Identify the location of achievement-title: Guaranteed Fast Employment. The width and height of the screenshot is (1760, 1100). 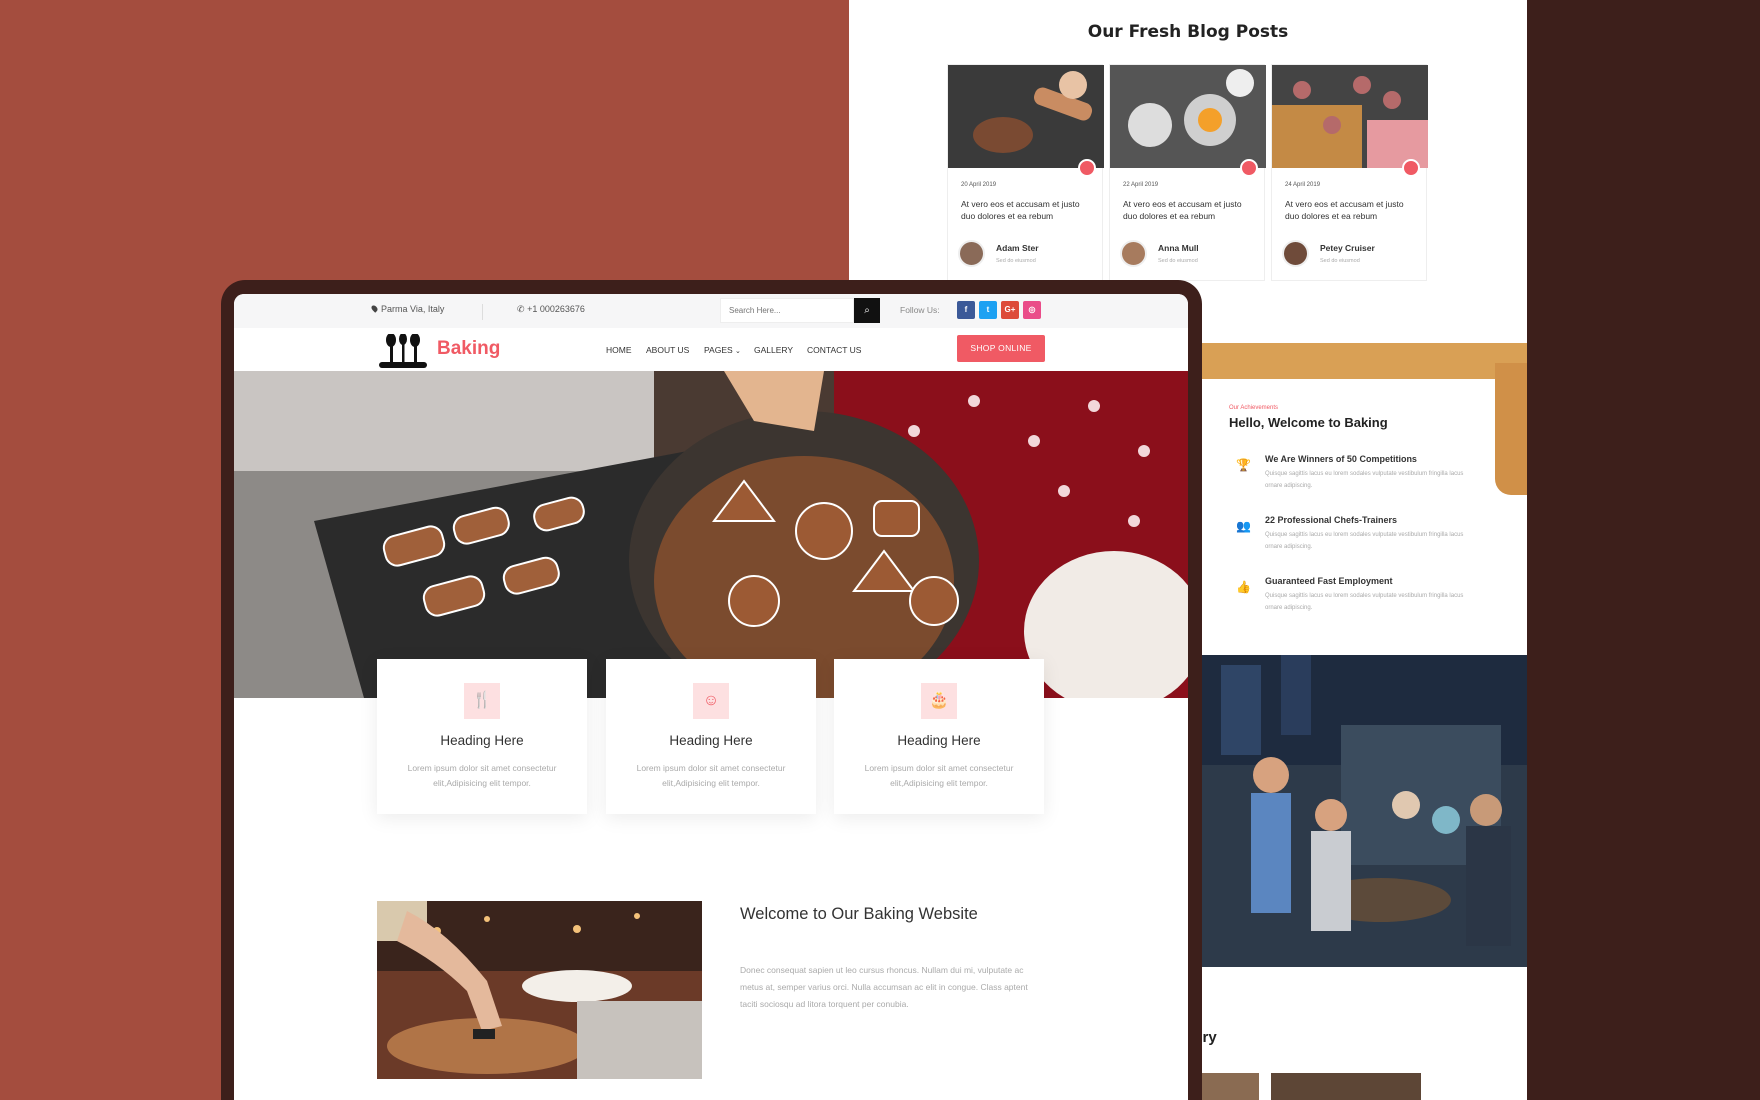
(1329, 581).